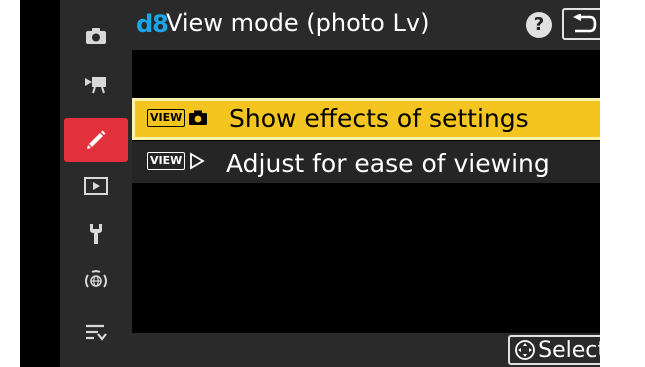 This screenshot has height=367, width=645. I want to click on my-menu-icon, so click(96, 332).